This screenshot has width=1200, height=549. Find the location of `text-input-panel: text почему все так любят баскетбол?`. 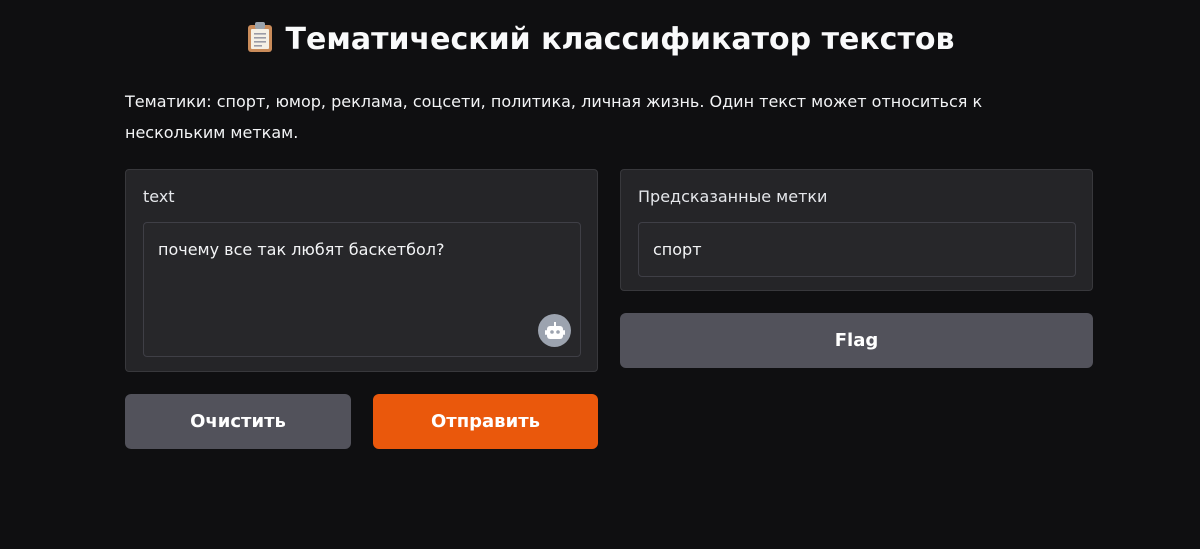

text-input-panel: text почему все так любят баскетбол? is located at coordinates (361, 270).